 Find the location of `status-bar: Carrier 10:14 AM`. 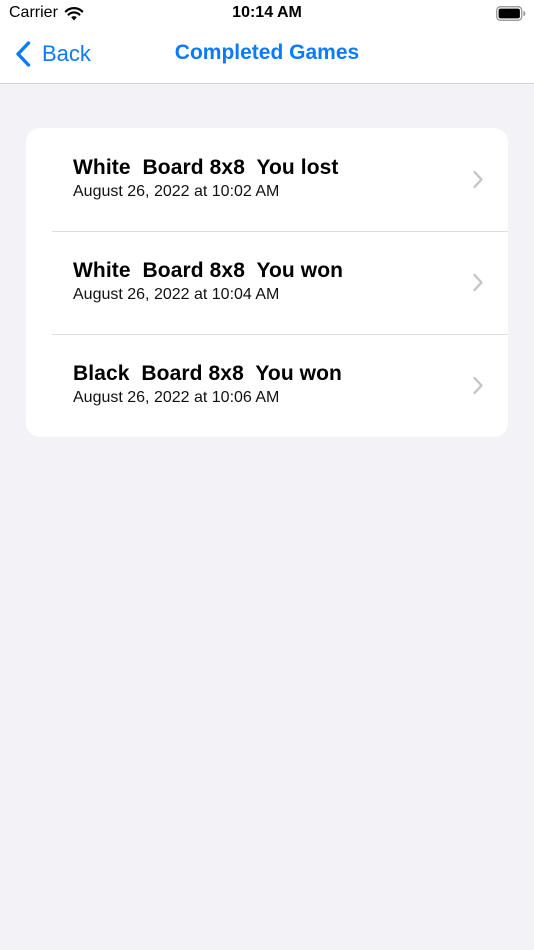

status-bar: Carrier 10:14 AM is located at coordinates (267, 14).